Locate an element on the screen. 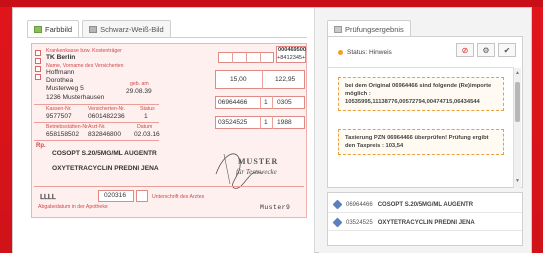  small-box is located at coordinates (142, 196).